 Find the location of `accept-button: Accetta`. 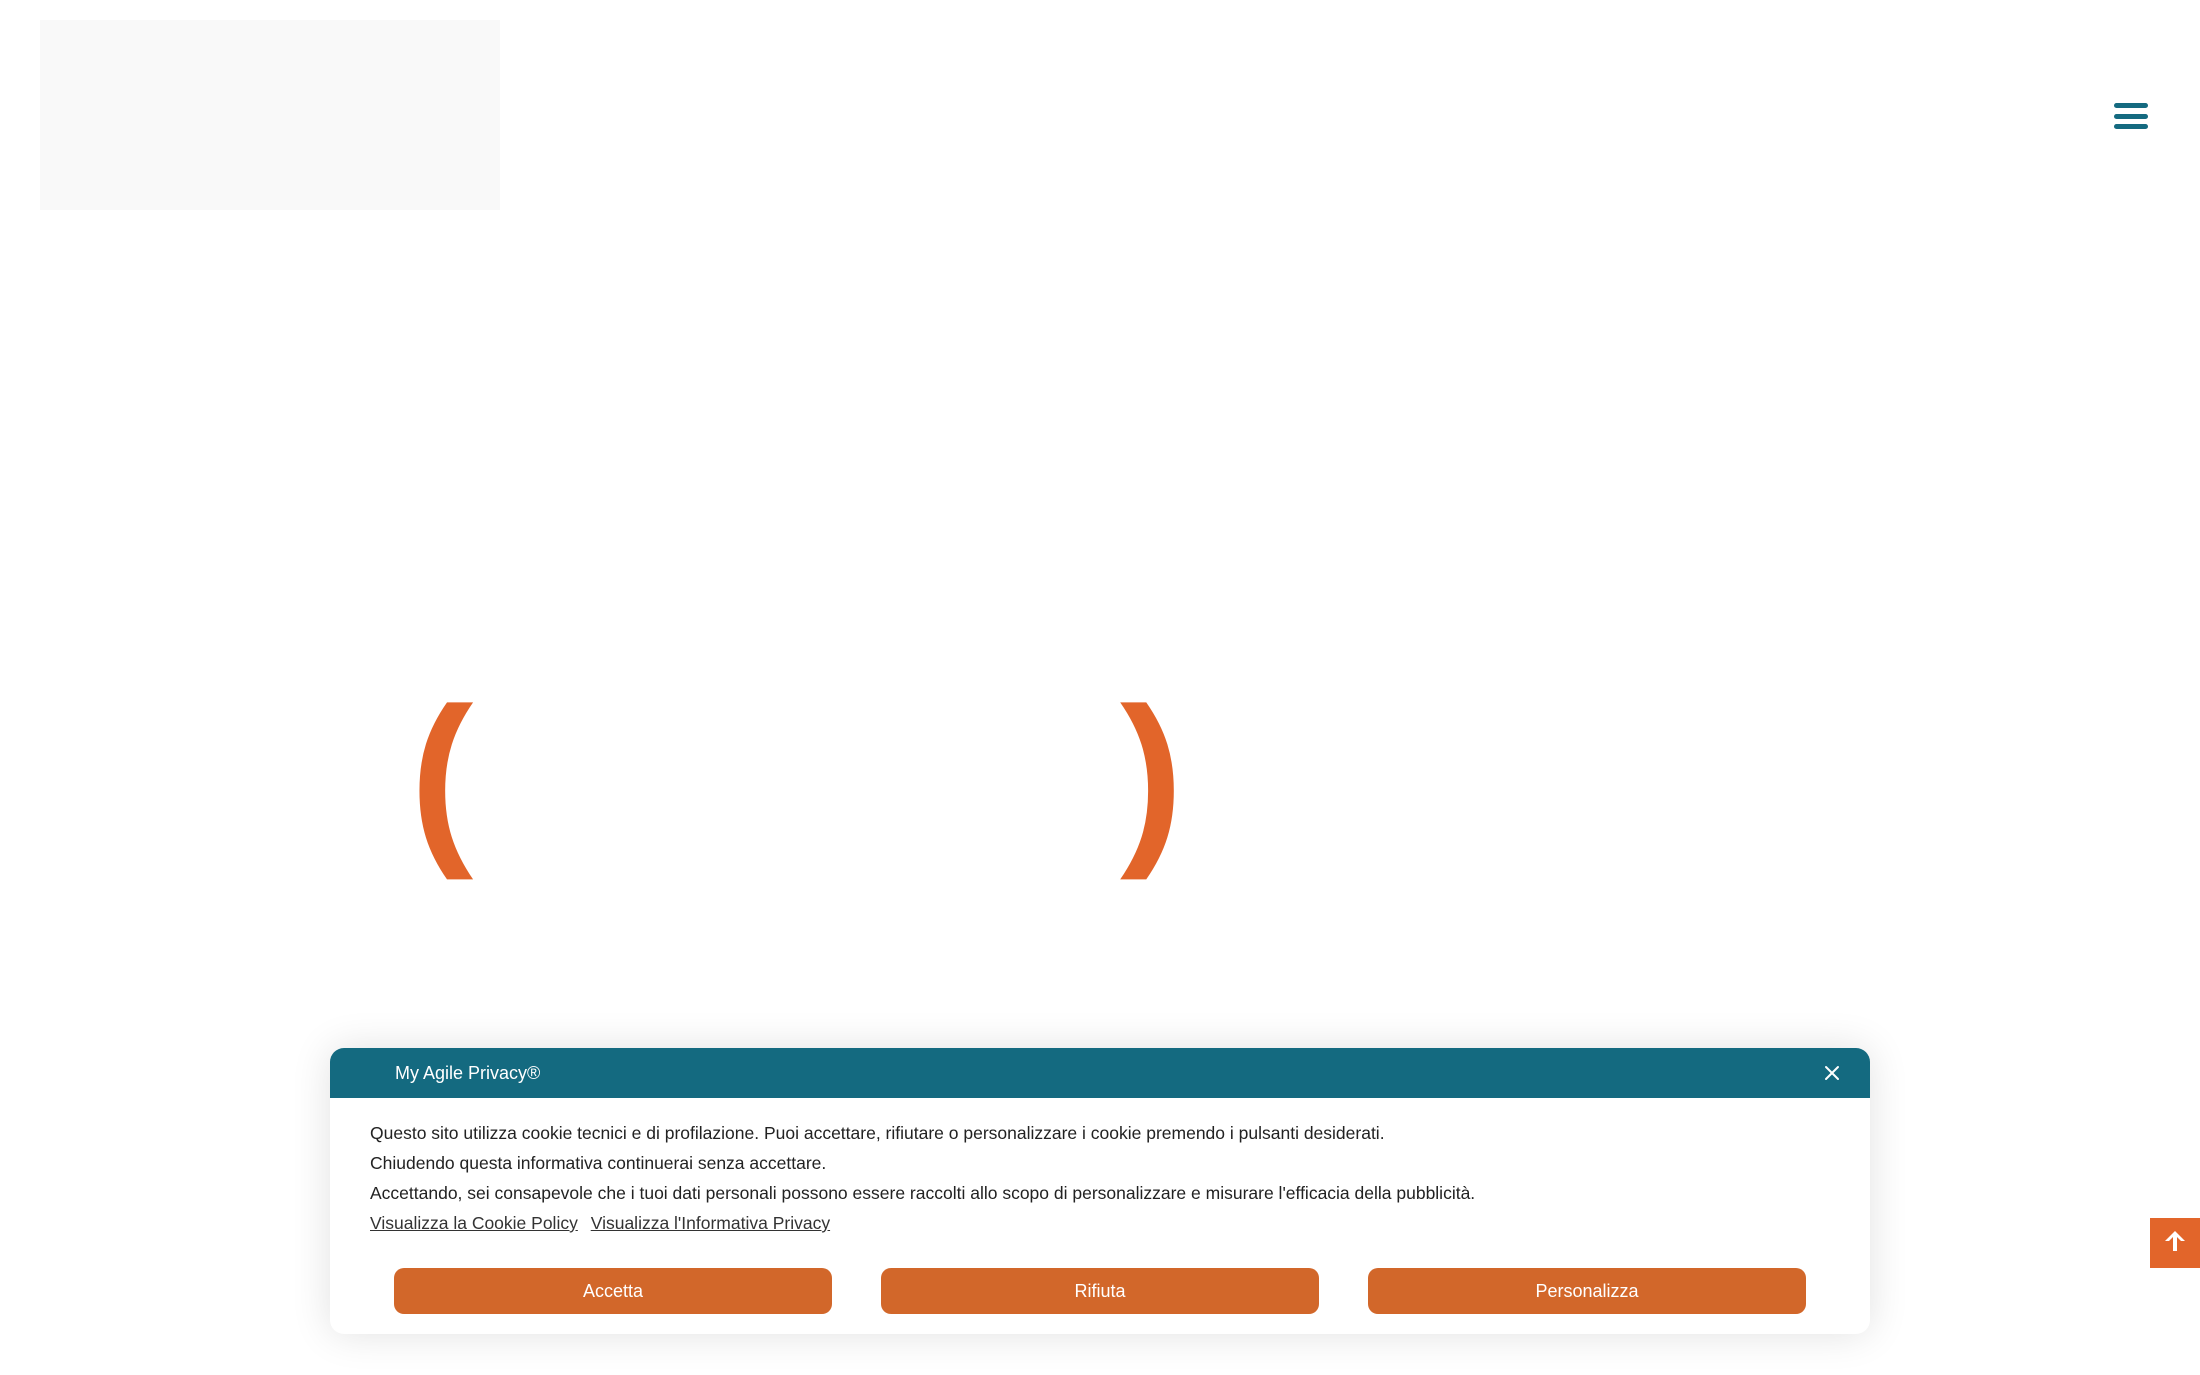

accept-button: Accetta is located at coordinates (613, 1291).